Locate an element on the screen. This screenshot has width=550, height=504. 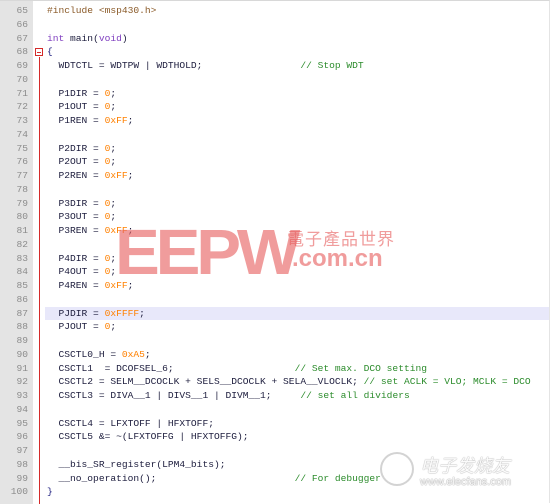
code-text: P2DIR = 0; is located at coordinates (297, 149).